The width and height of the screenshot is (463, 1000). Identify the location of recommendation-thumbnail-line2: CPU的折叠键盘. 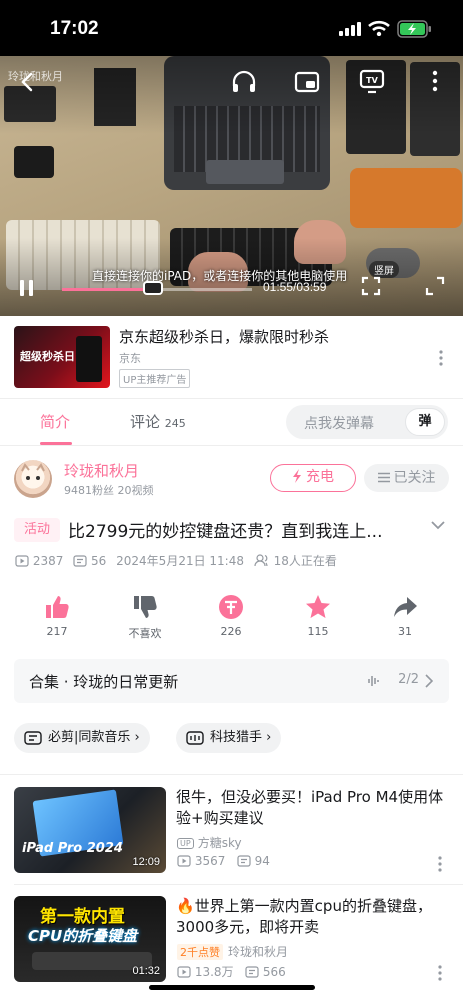
(83, 936).